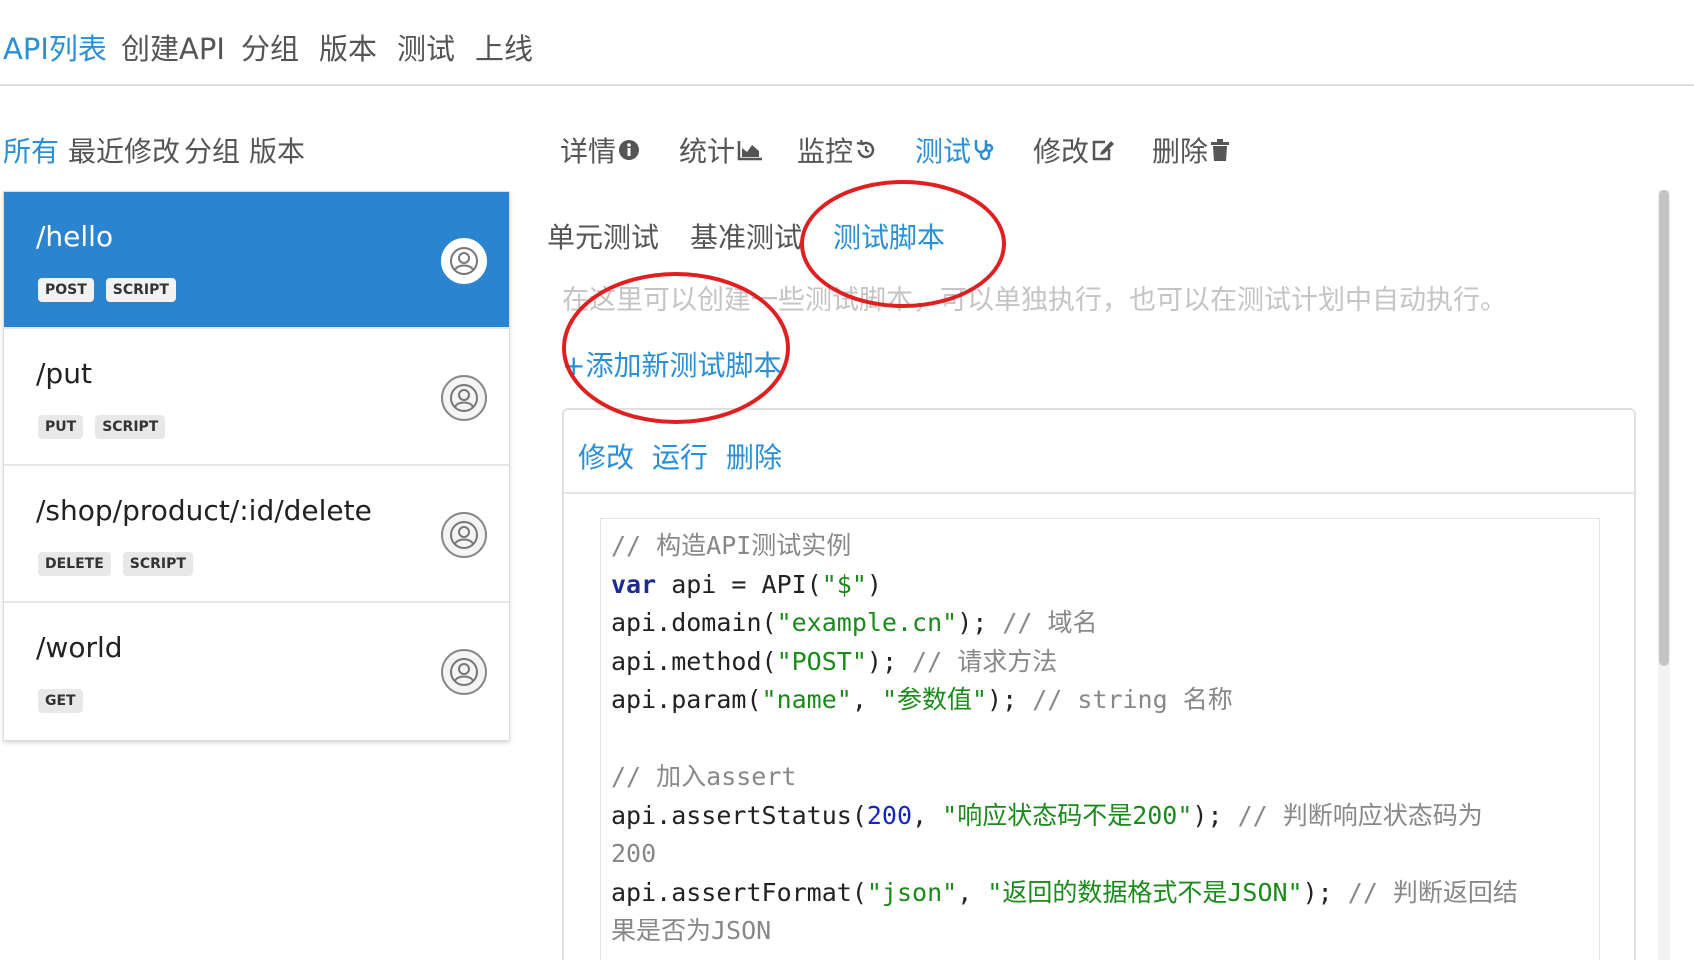  I want to click on api-list-item: /hello POST SCRIPT, so click(256, 260).